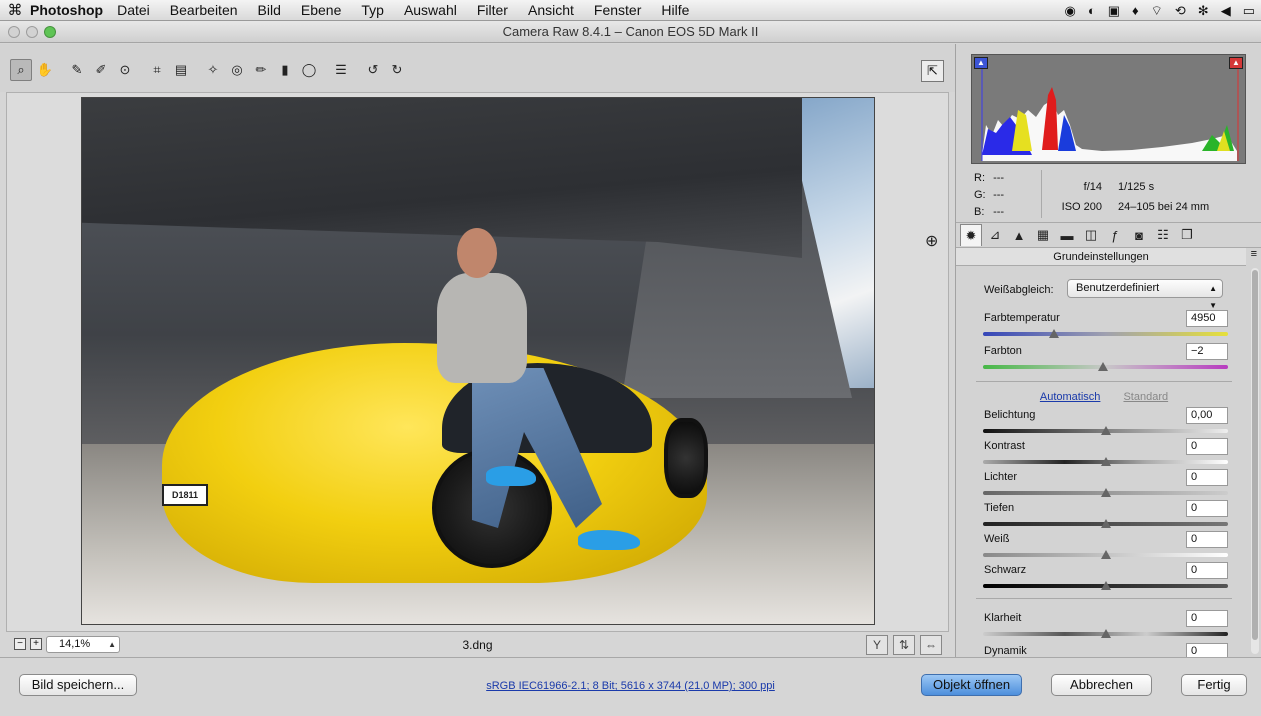  Describe the element at coordinates (321, 10) in the screenshot. I see `menu-ebene: Ebene` at that location.